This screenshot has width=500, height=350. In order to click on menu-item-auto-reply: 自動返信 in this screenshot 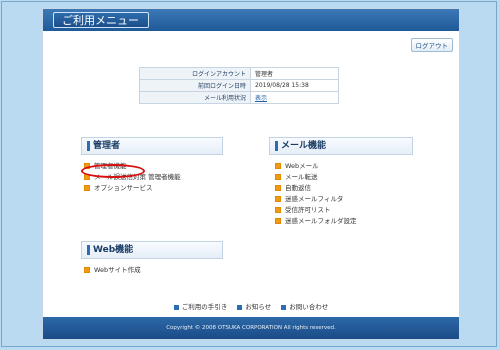, I will do `click(316, 188)`.